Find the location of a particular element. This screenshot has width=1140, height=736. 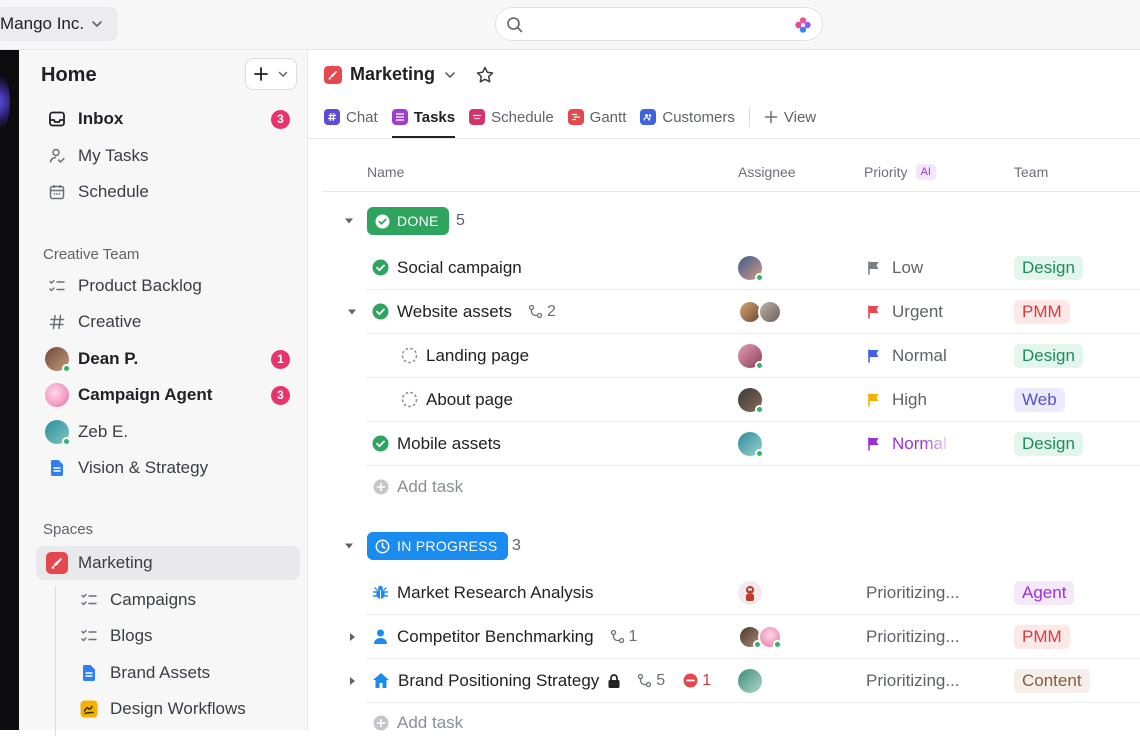

status-group-in-progress: IN PROGRESS is located at coordinates (437, 546).